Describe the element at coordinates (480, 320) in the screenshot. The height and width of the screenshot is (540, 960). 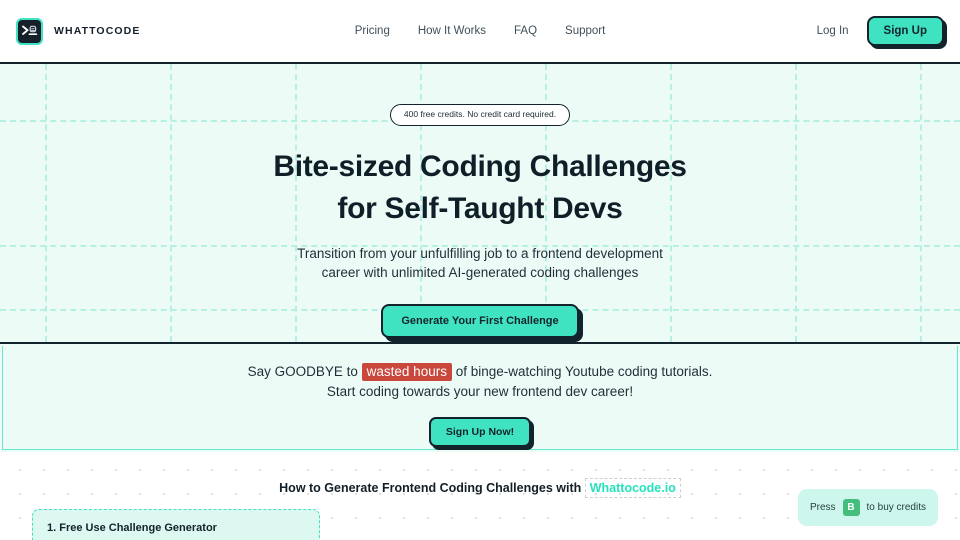
I see `generate-first-challenge-button: Generate Your First Challenge` at that location.